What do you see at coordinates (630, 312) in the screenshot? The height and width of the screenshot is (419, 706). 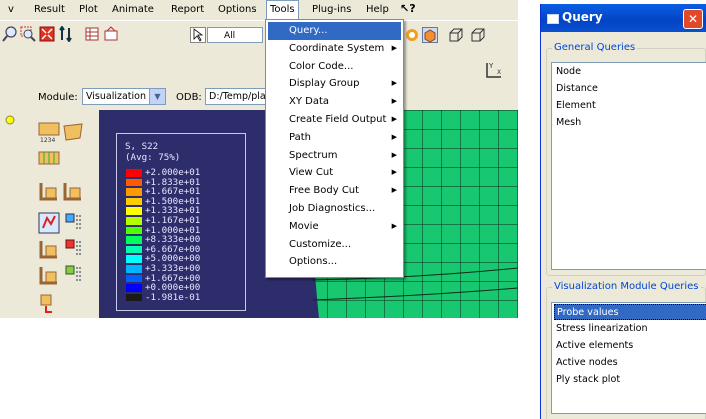 I see `visualization-query-item: Probe values` at bounding box center [630, 312].